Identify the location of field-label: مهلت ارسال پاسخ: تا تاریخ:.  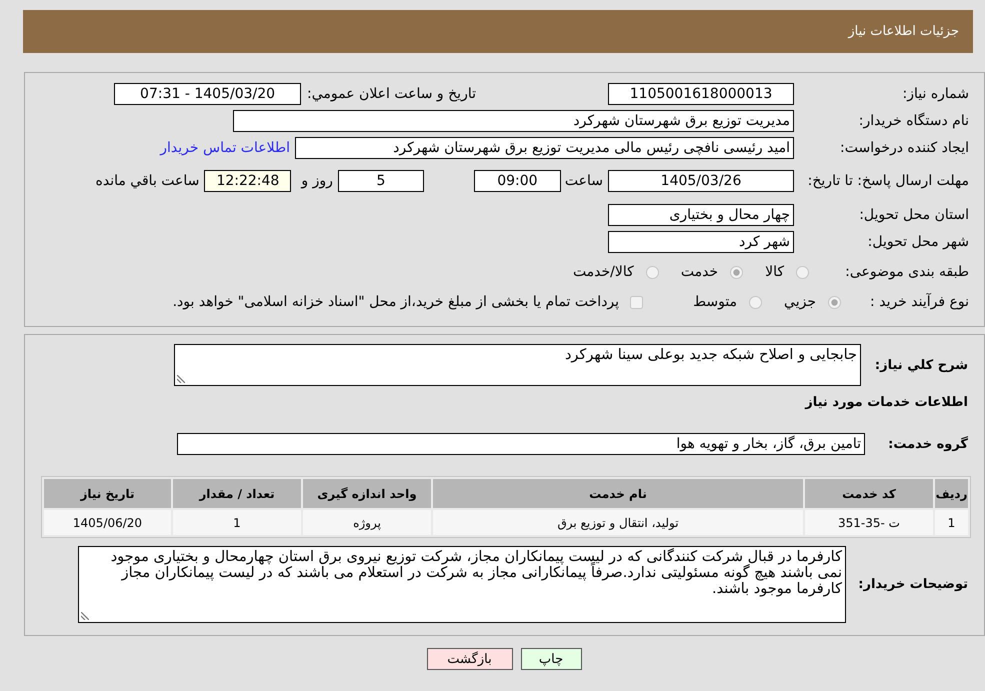
(887, 181).